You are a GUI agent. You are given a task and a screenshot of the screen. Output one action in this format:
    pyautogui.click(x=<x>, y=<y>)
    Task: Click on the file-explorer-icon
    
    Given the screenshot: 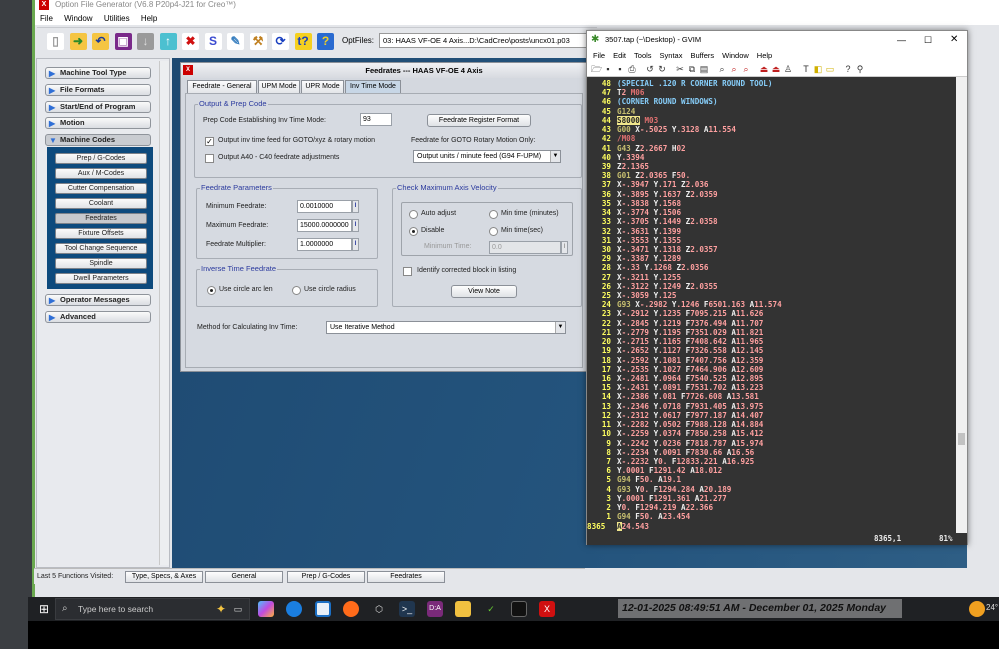 What is the action you would take?
    pyautogui.click(x=463, y=609)
    